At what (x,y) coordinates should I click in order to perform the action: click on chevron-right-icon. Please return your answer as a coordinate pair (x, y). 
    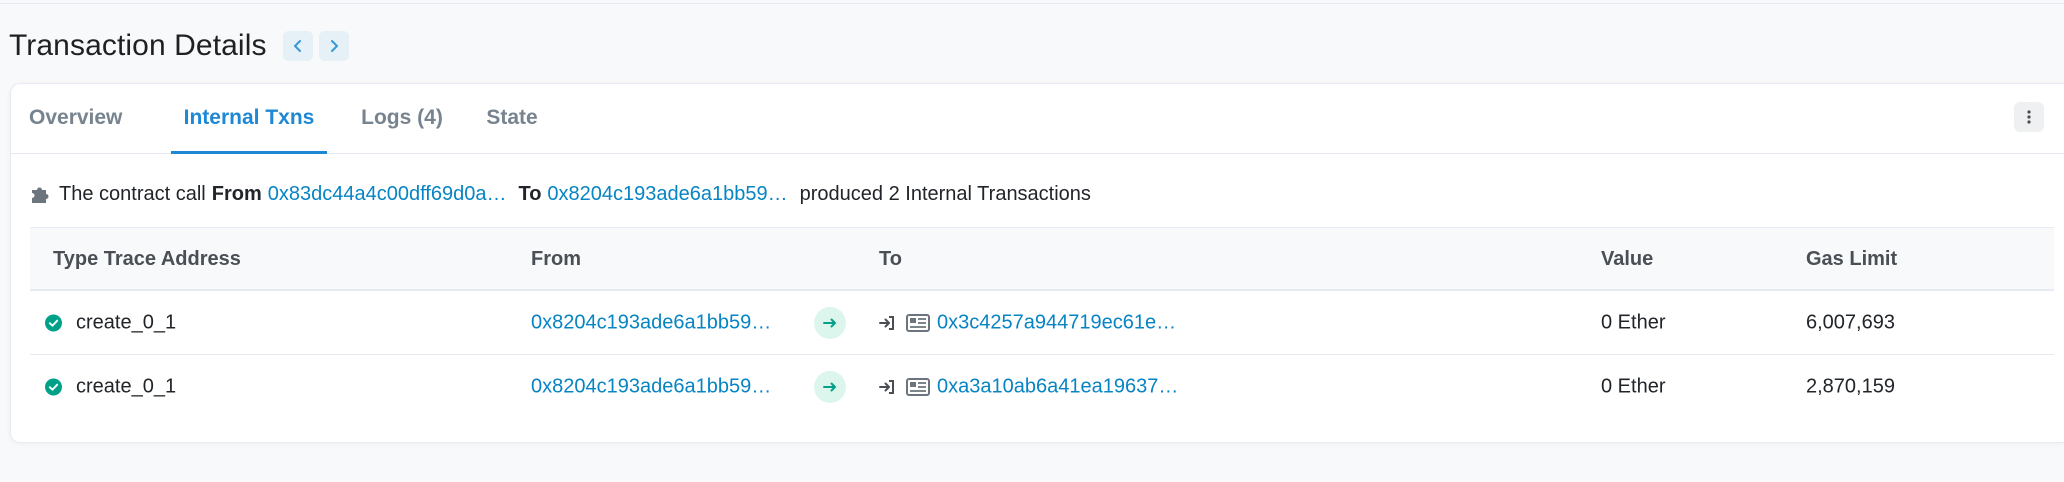
    Looking at the image, I should click on (334, 46).